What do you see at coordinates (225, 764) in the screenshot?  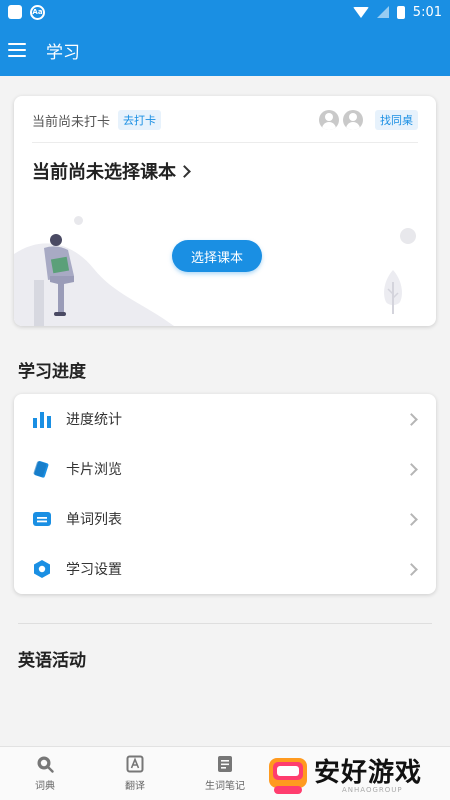 I see `notes-icon` at bounding box center [225, 764].